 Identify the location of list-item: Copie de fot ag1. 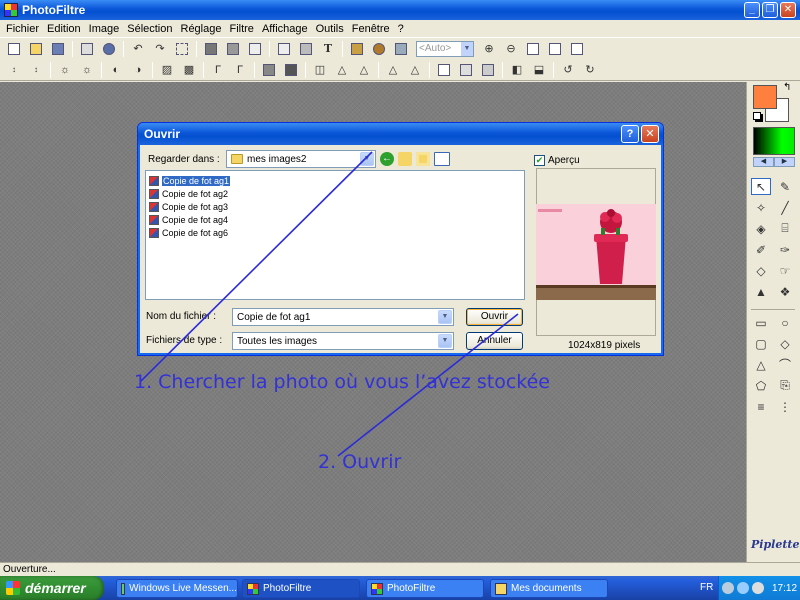
(190, 180).